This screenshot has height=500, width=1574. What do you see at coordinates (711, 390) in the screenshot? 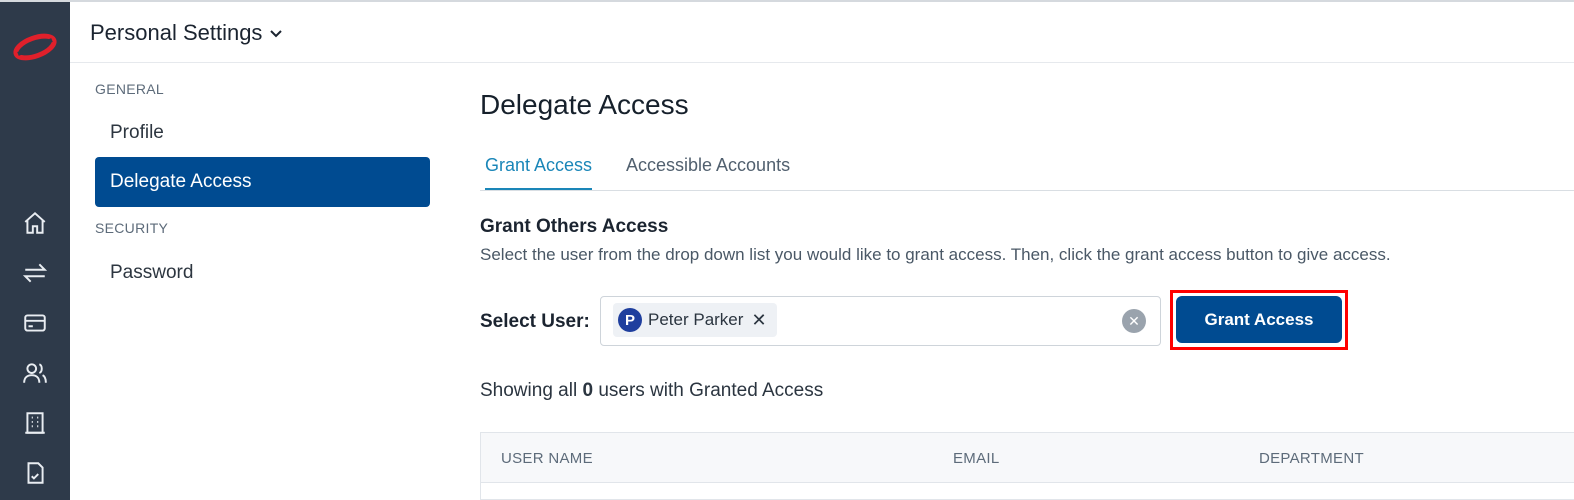
I see `showing-suffix: users with Granted Access` at bounding box center [711, 390].